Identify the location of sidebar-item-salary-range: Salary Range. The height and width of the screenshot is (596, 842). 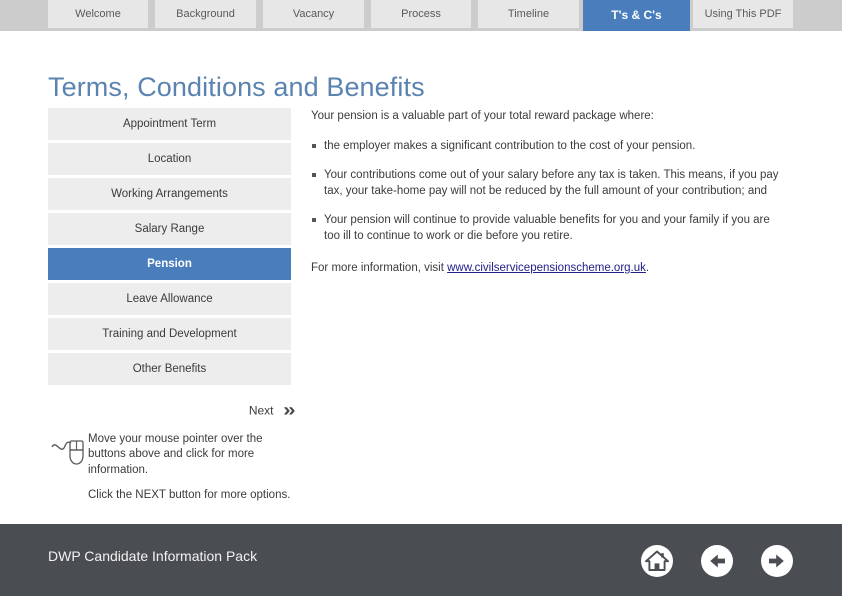
(169, 229).